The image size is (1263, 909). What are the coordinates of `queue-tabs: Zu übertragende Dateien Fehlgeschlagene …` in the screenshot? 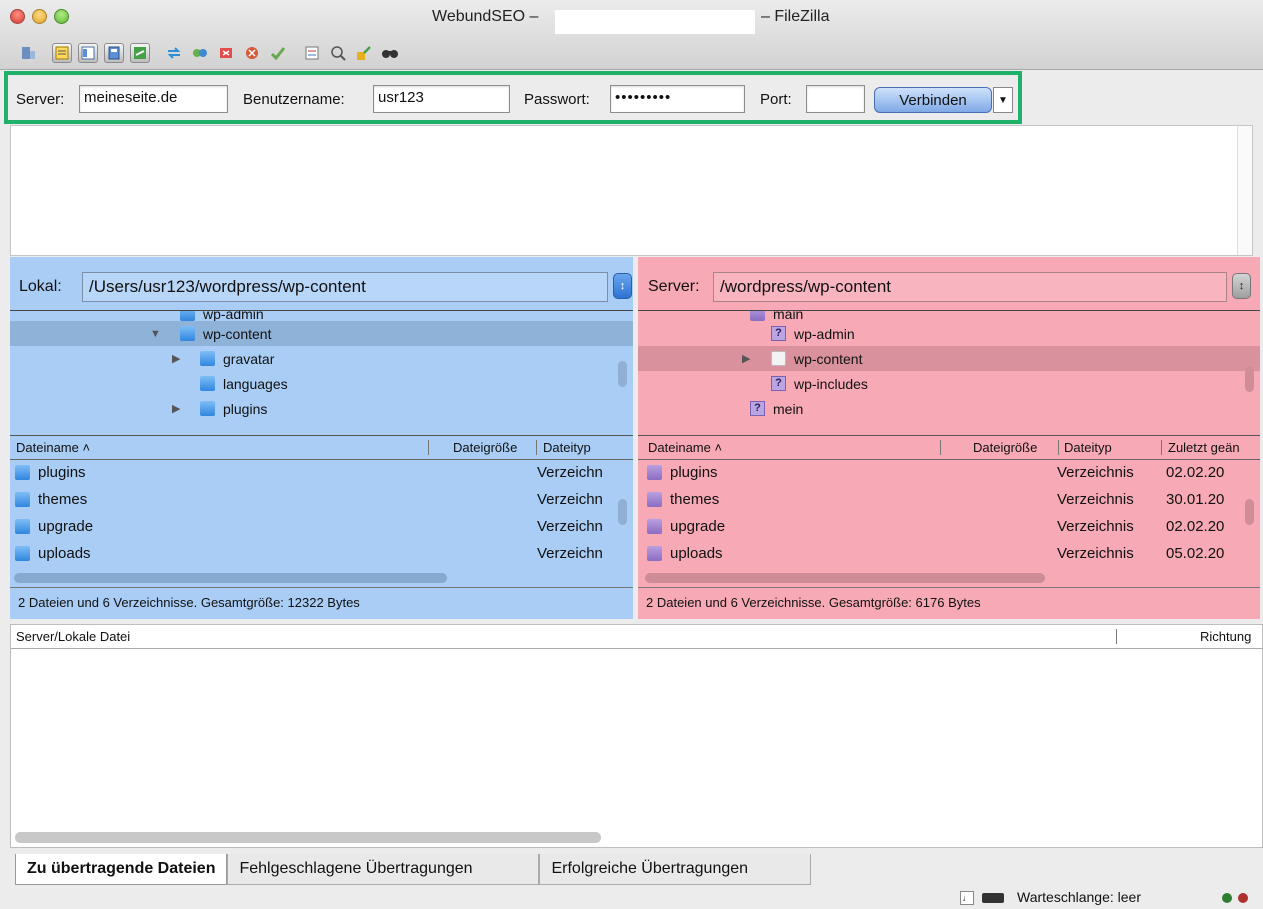 It's located at (413, 869).